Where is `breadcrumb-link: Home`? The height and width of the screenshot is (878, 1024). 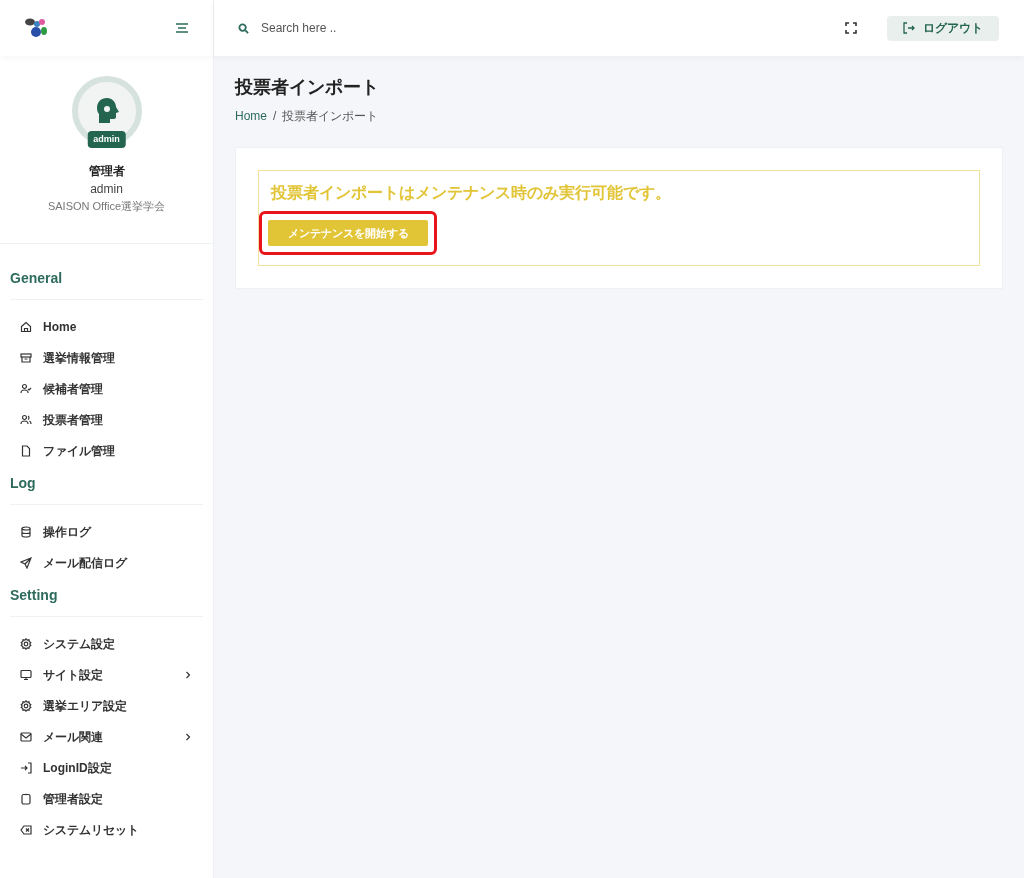
breadcrumb-link: Home is located at coordinates (251, 116).